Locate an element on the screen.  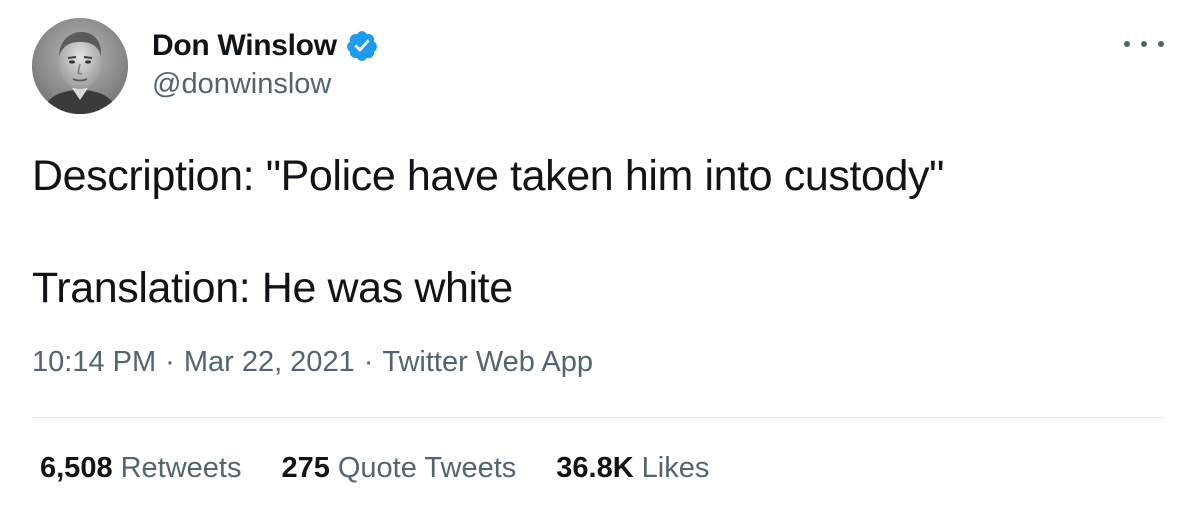
tweet-line-translation: Translation: He was white is located at coordinates (272, 288).